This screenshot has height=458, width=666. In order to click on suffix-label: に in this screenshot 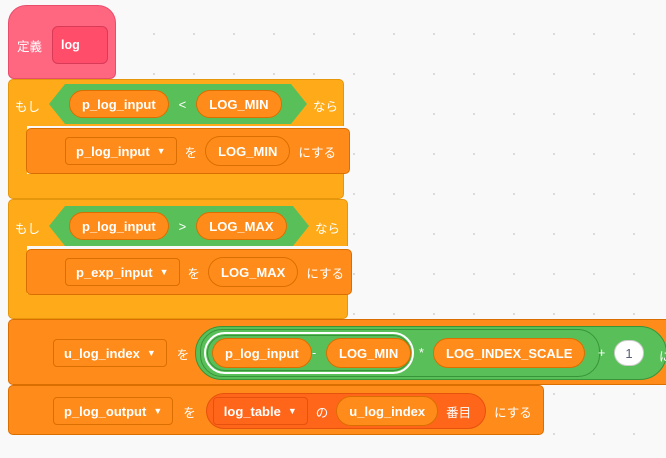, I will do `click(662, 357)`.